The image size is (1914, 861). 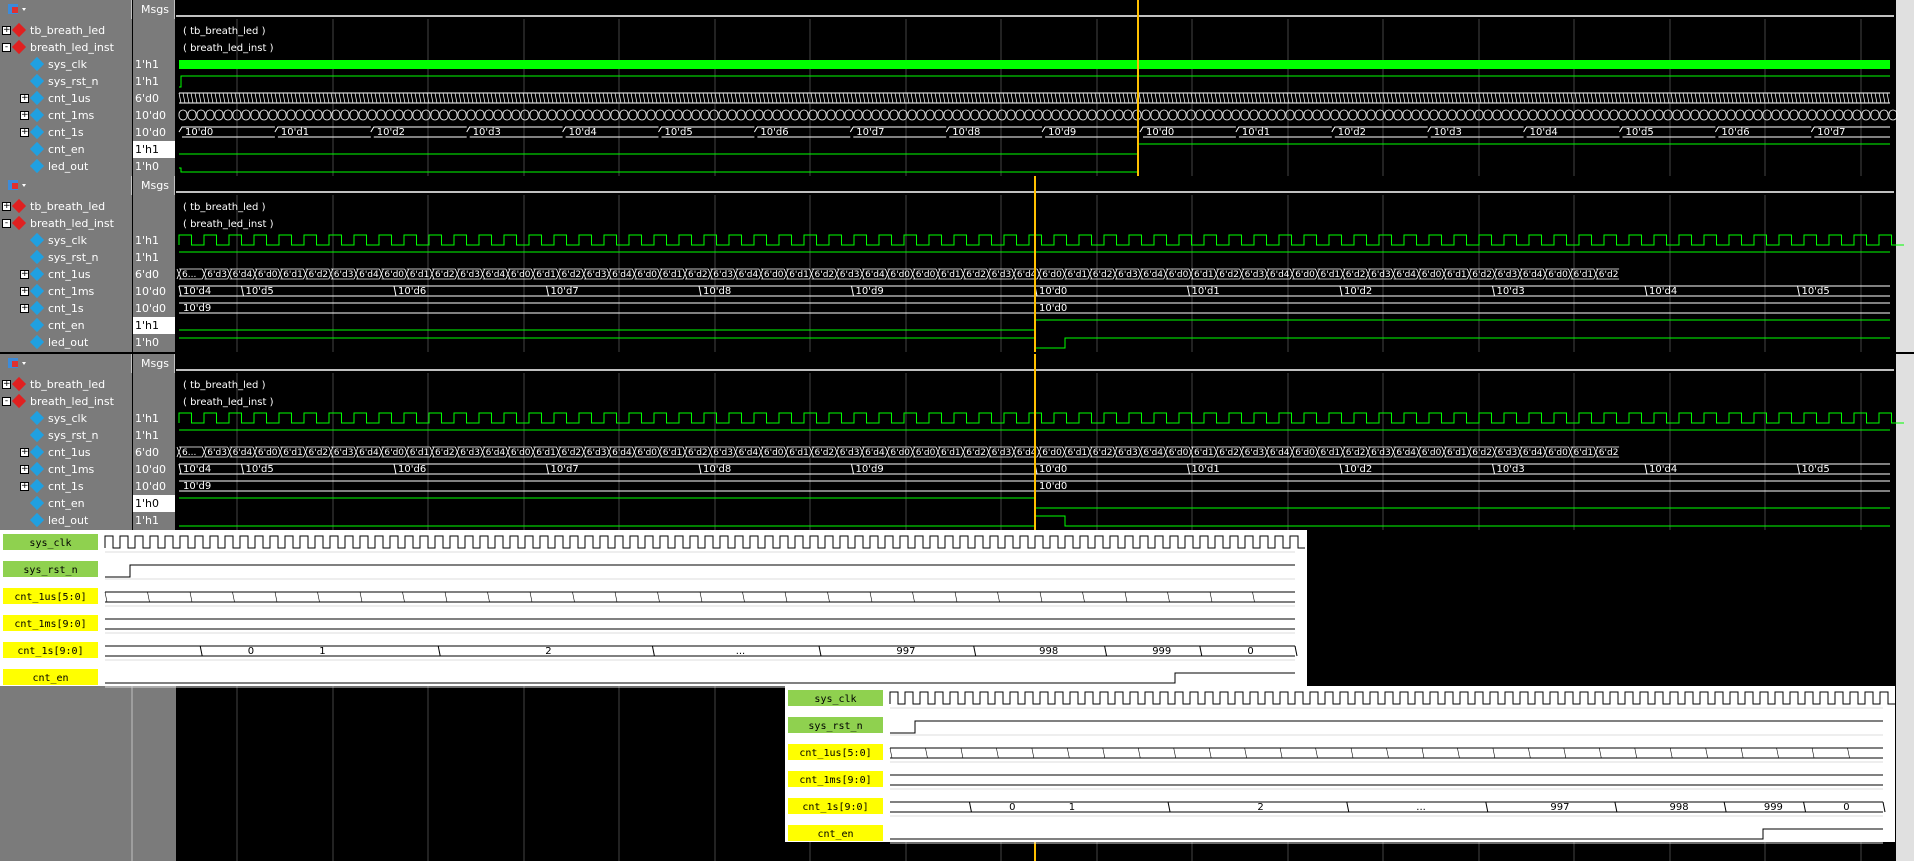 I want to click on pane-header: Msgs, so click(x=957, y=363).